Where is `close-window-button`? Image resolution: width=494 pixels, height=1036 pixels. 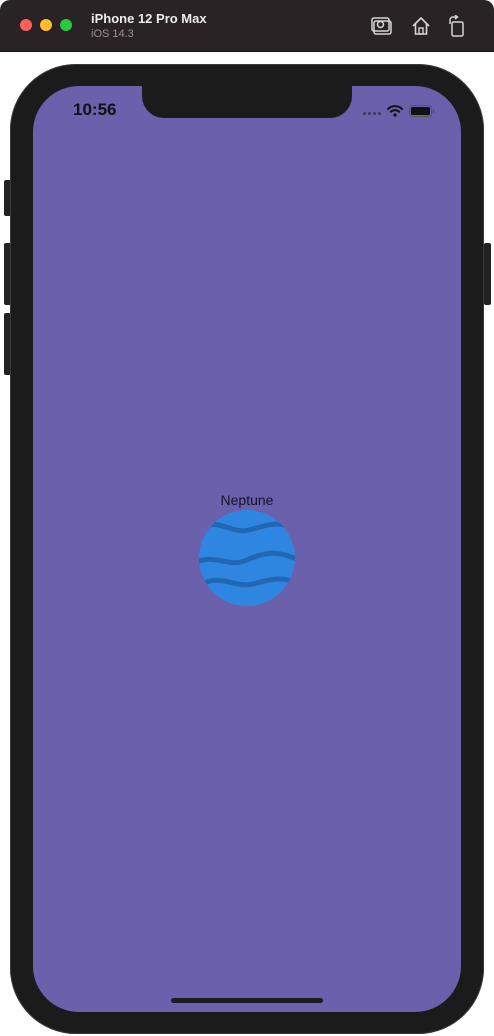
close-window-button is located at coordinates (26, 25).